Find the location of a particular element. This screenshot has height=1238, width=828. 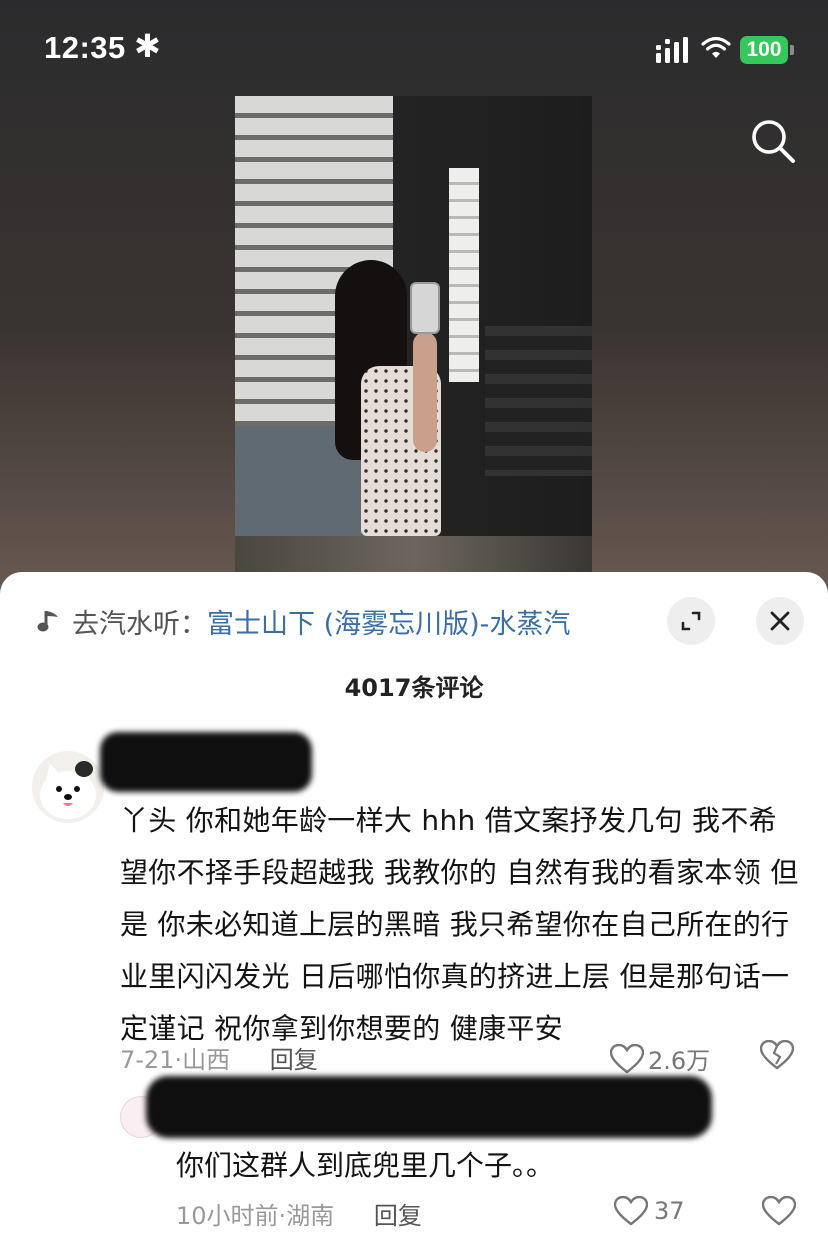

marble-counter is located at coordinates (413, 556).